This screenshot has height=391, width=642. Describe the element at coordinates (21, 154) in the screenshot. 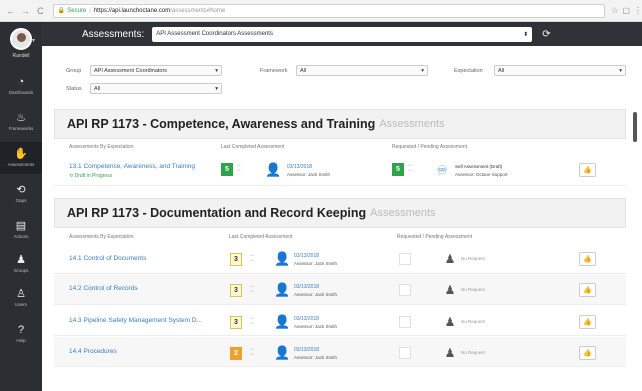

I see `thumbs-up-icon: ✋` at that location.